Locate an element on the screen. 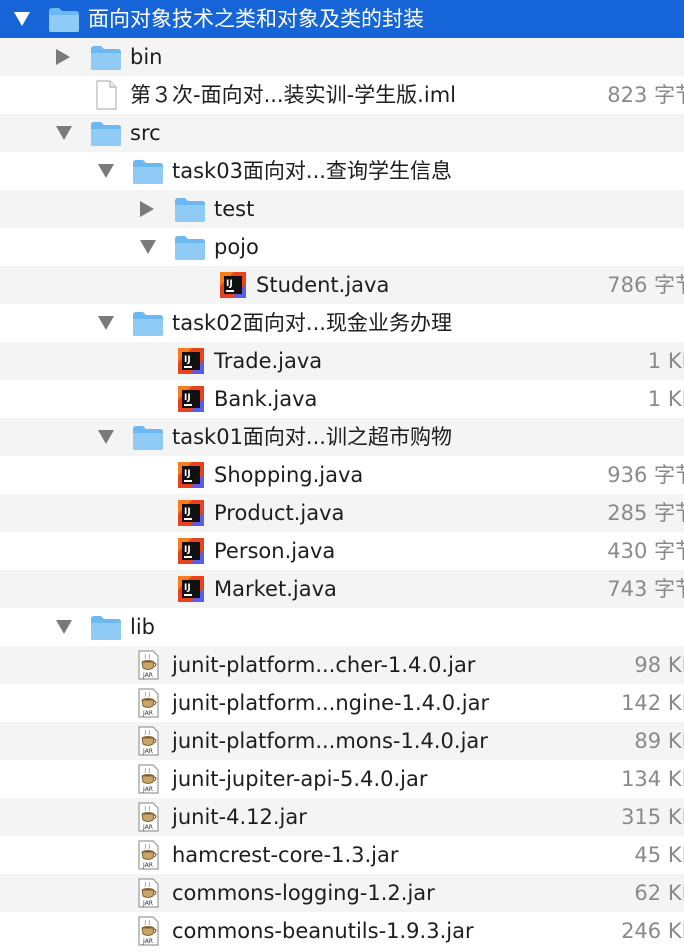 This screenshot has height=952, width=684. folder-row: pojo - is located at coordinates (342, 247).